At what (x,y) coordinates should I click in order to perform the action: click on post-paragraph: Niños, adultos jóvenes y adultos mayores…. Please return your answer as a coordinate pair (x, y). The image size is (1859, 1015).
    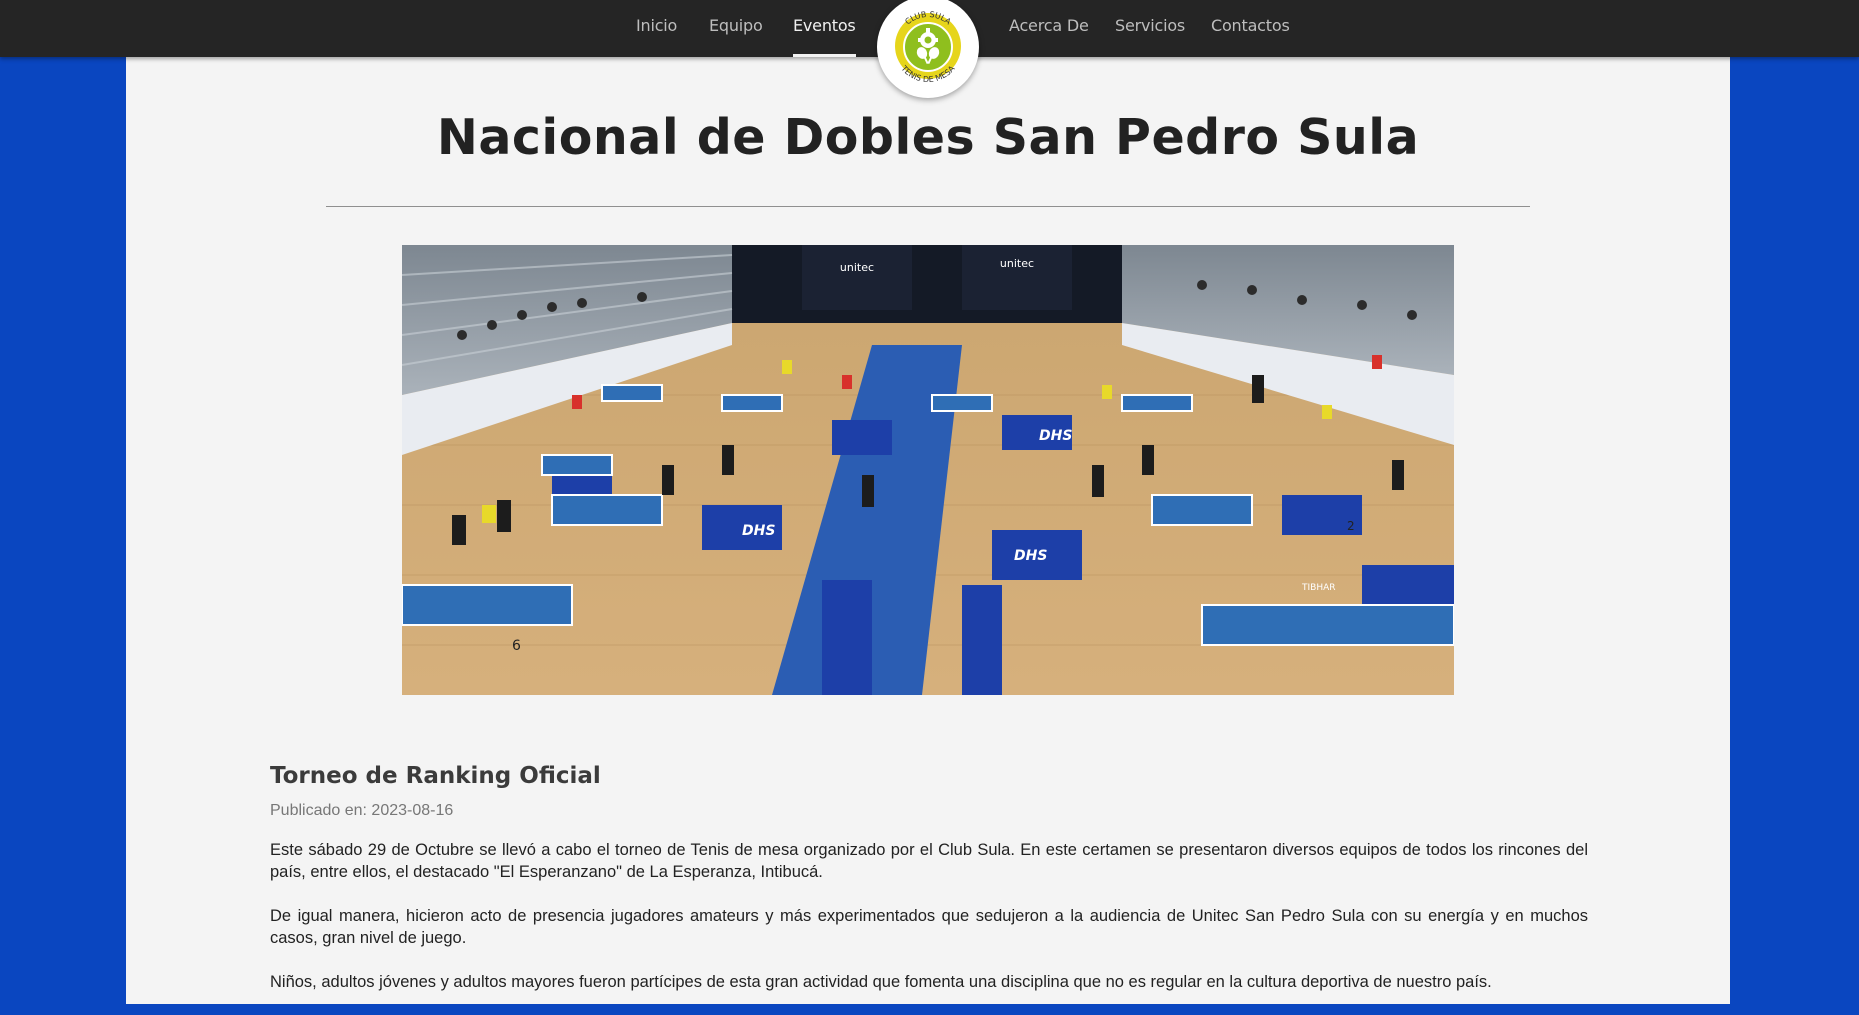
    Looking at the image, I should click on (881, 982).